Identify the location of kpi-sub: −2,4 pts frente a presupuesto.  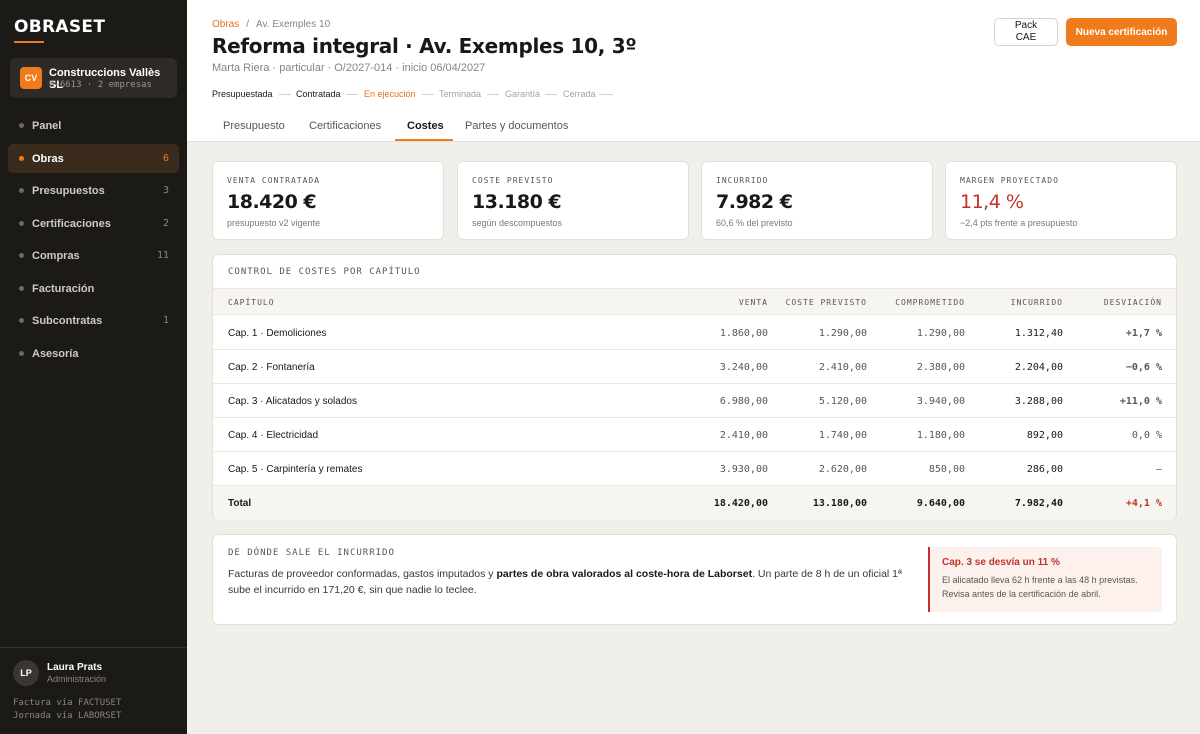
(1019, 223).